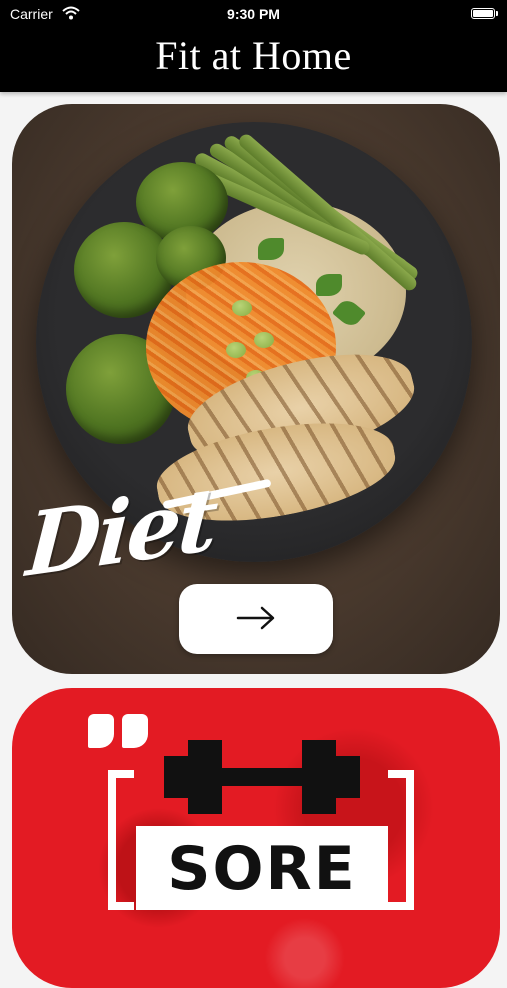 The width and height of the screenshot is (507, 988). I want to click on battery-icon, so click(484, 13).